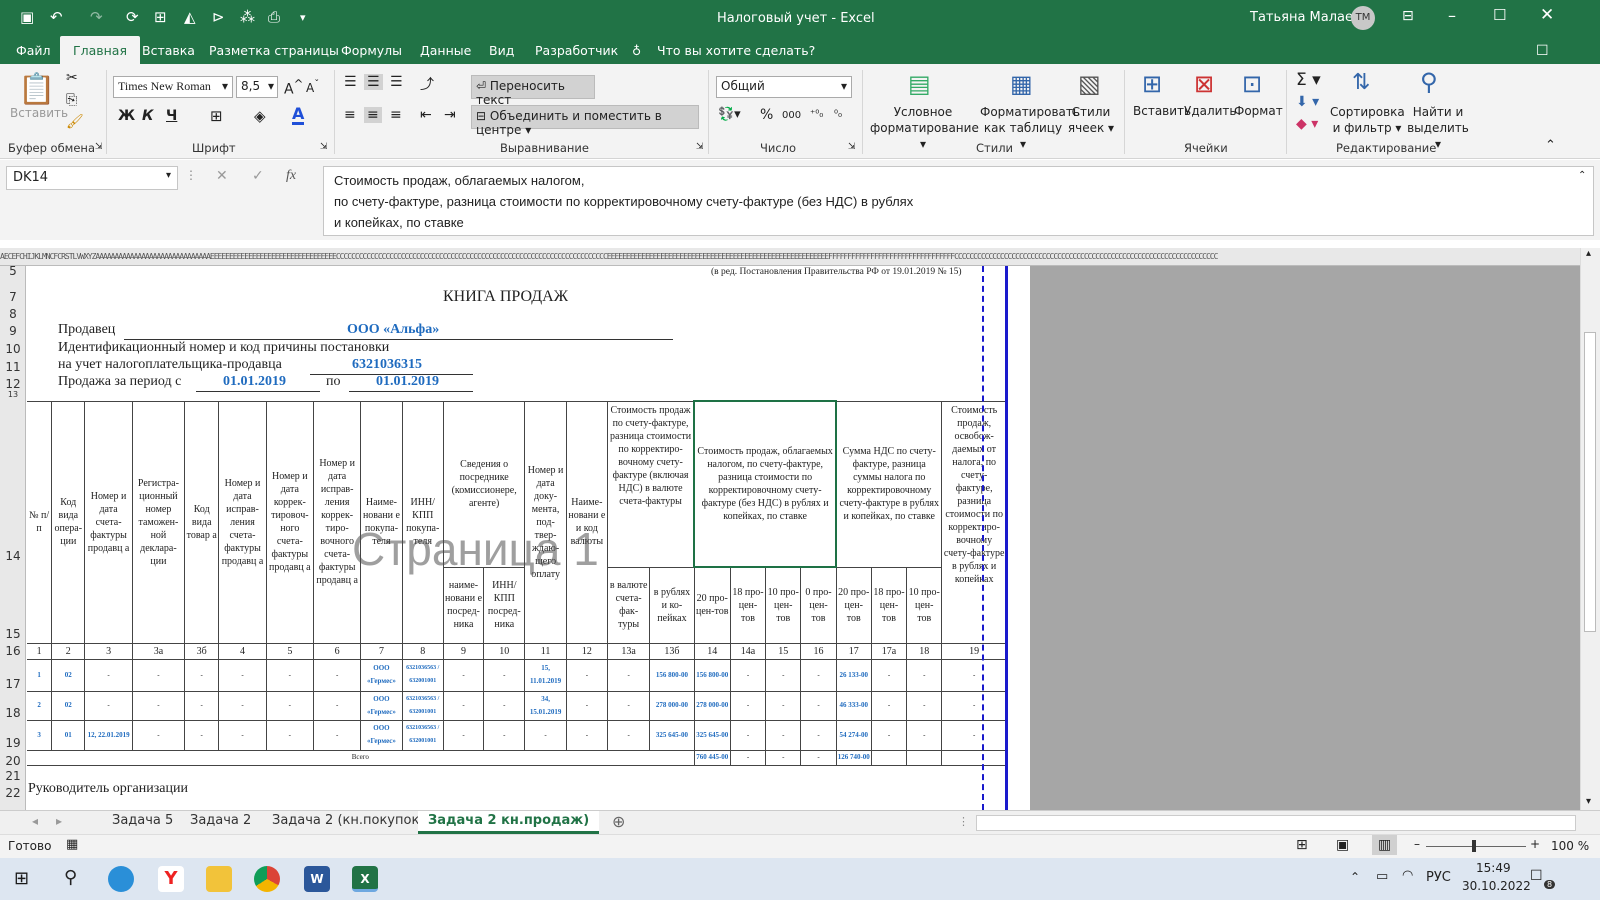 The image size is (1600, 900). Describe the element at coordinates (1570, 846) in the screenshot. I see `zoom-level: 100 %` at that location.